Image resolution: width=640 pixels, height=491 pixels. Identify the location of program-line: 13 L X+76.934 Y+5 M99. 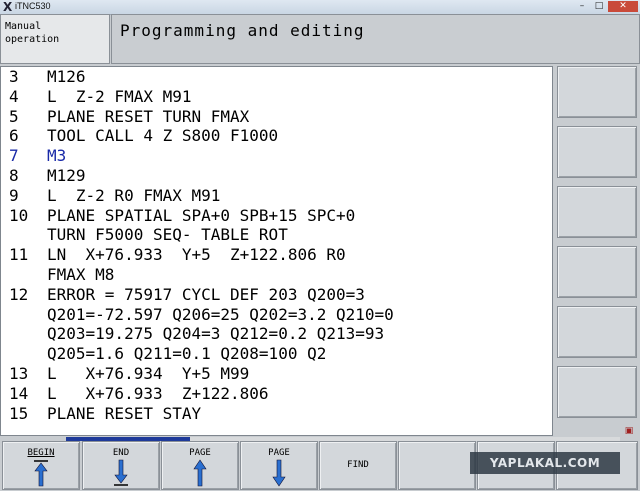
(276, 374).